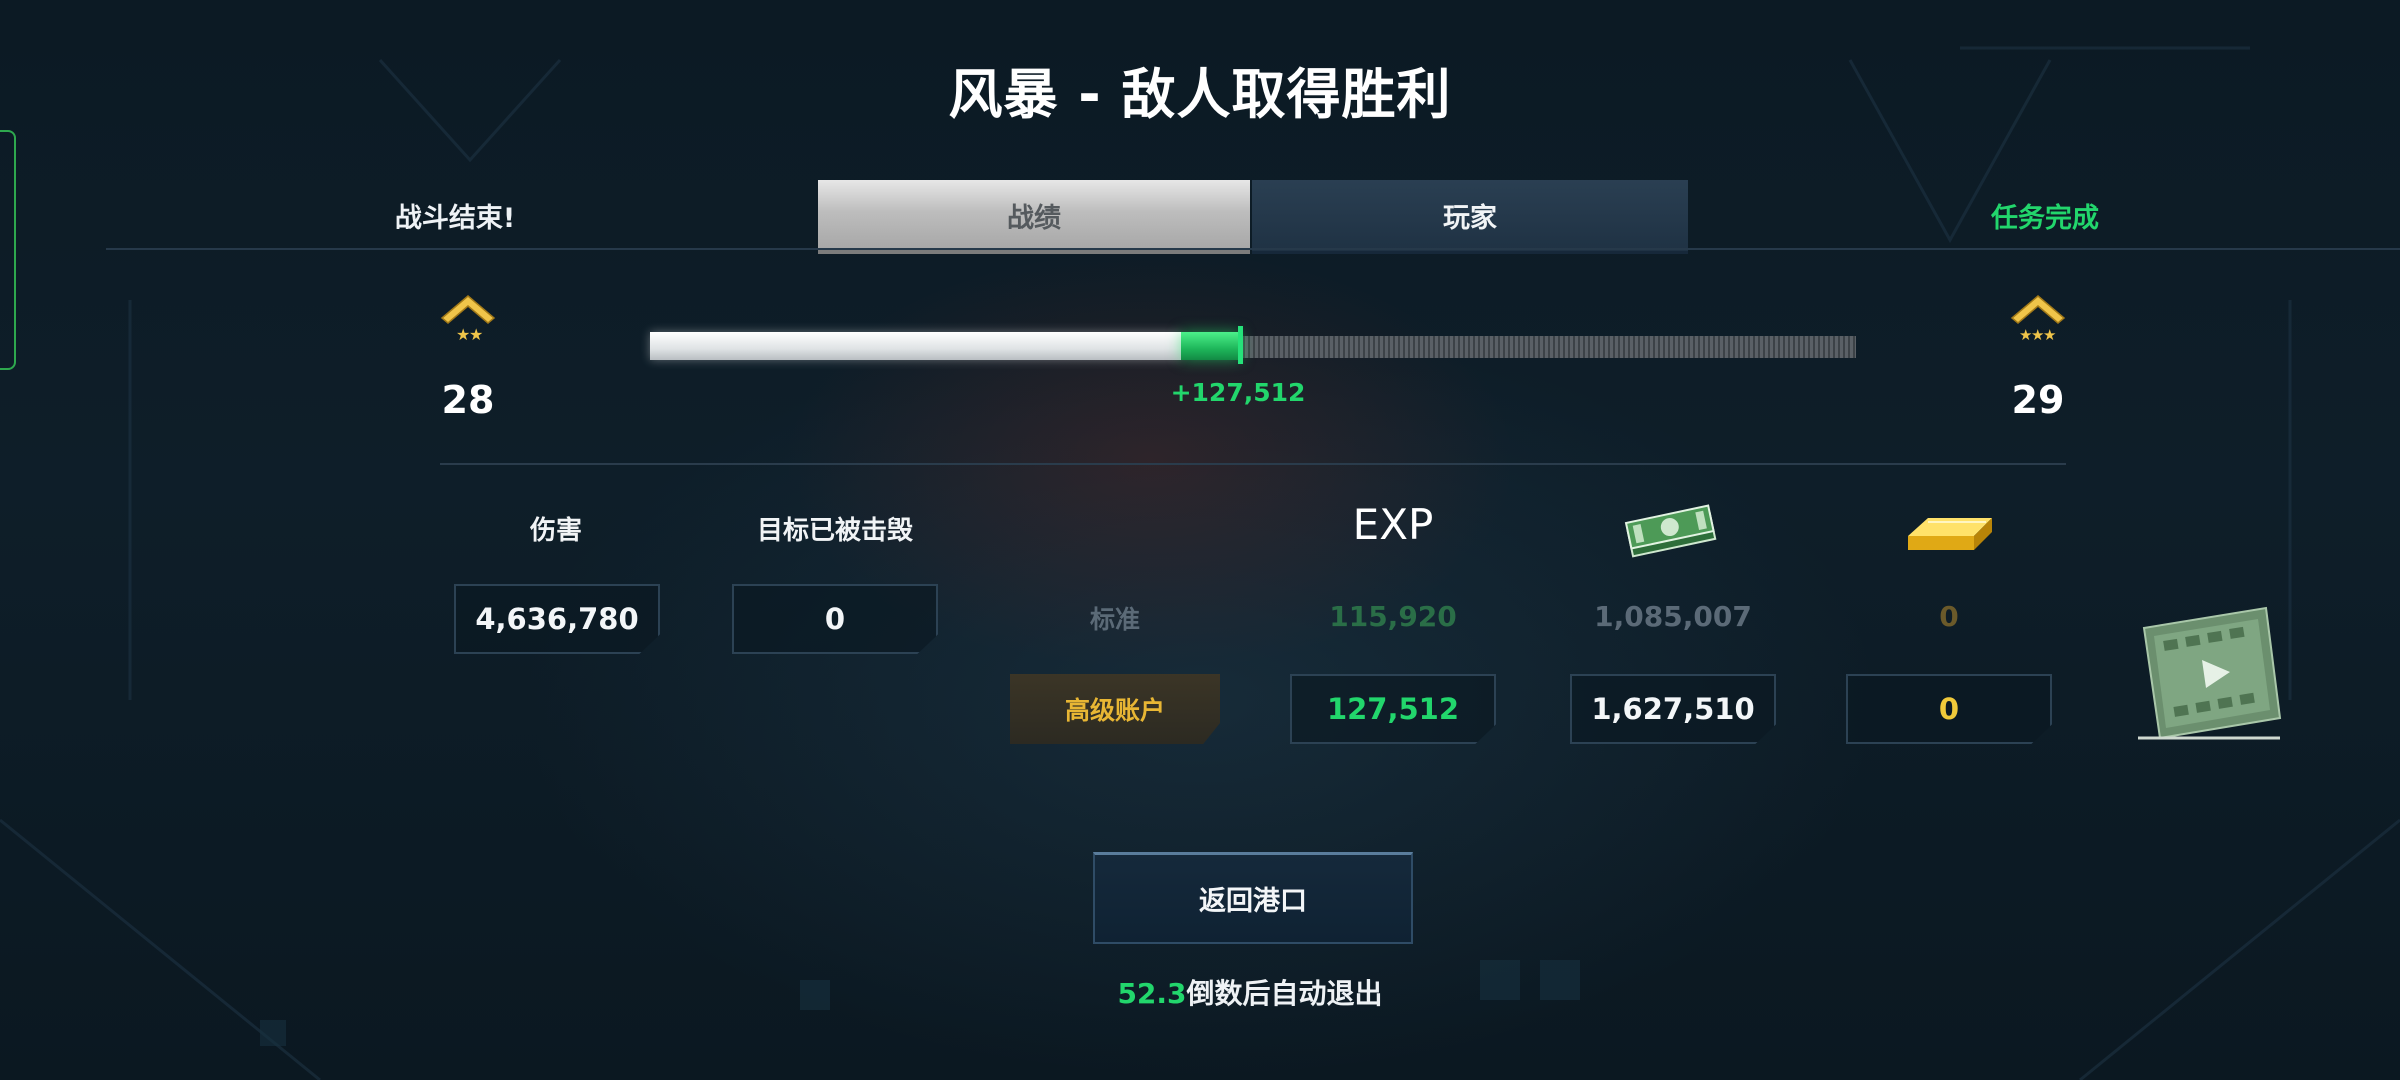 The image size is (2400, 1080). Describe the element at coordinates (555, 531) in the screenshot. I see `damage-label: 伤害` at that location.